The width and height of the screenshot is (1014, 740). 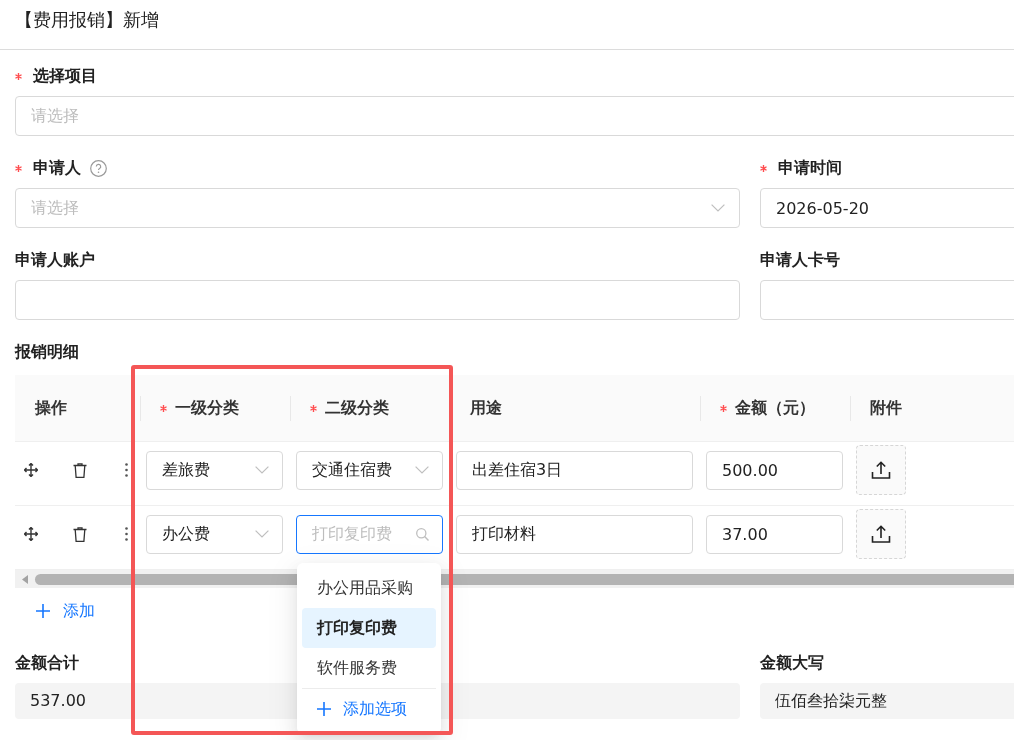 I want to click on field-label: 金额合计, so click(x=47, y=663).